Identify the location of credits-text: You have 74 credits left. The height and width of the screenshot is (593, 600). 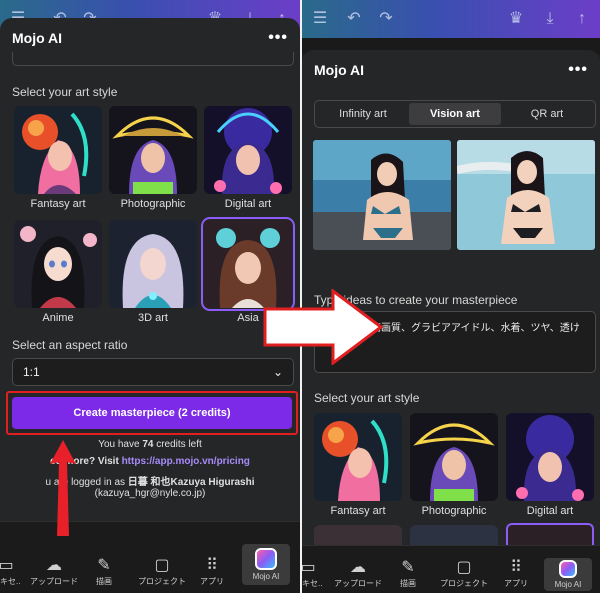
(150, 444).